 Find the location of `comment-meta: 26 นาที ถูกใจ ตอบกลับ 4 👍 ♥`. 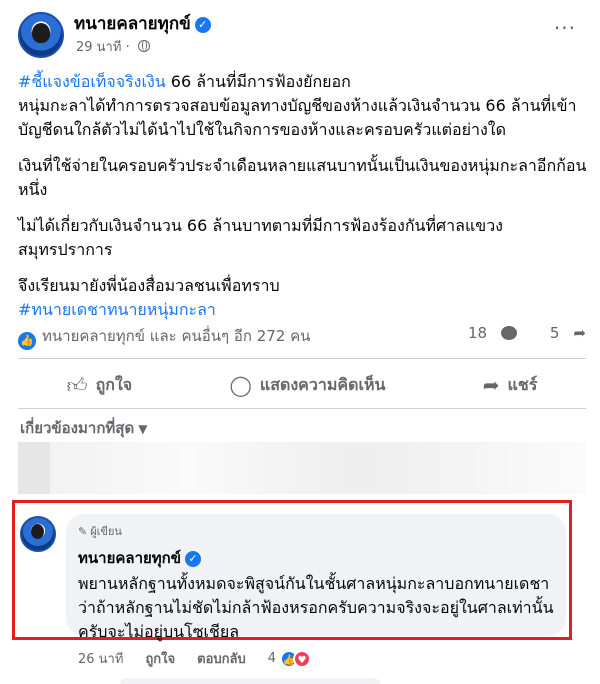

comment-meta: 26 นาที ถูกใจ ตอบกลับ 4 👍 ♥ is located at coordinates (228, 658).